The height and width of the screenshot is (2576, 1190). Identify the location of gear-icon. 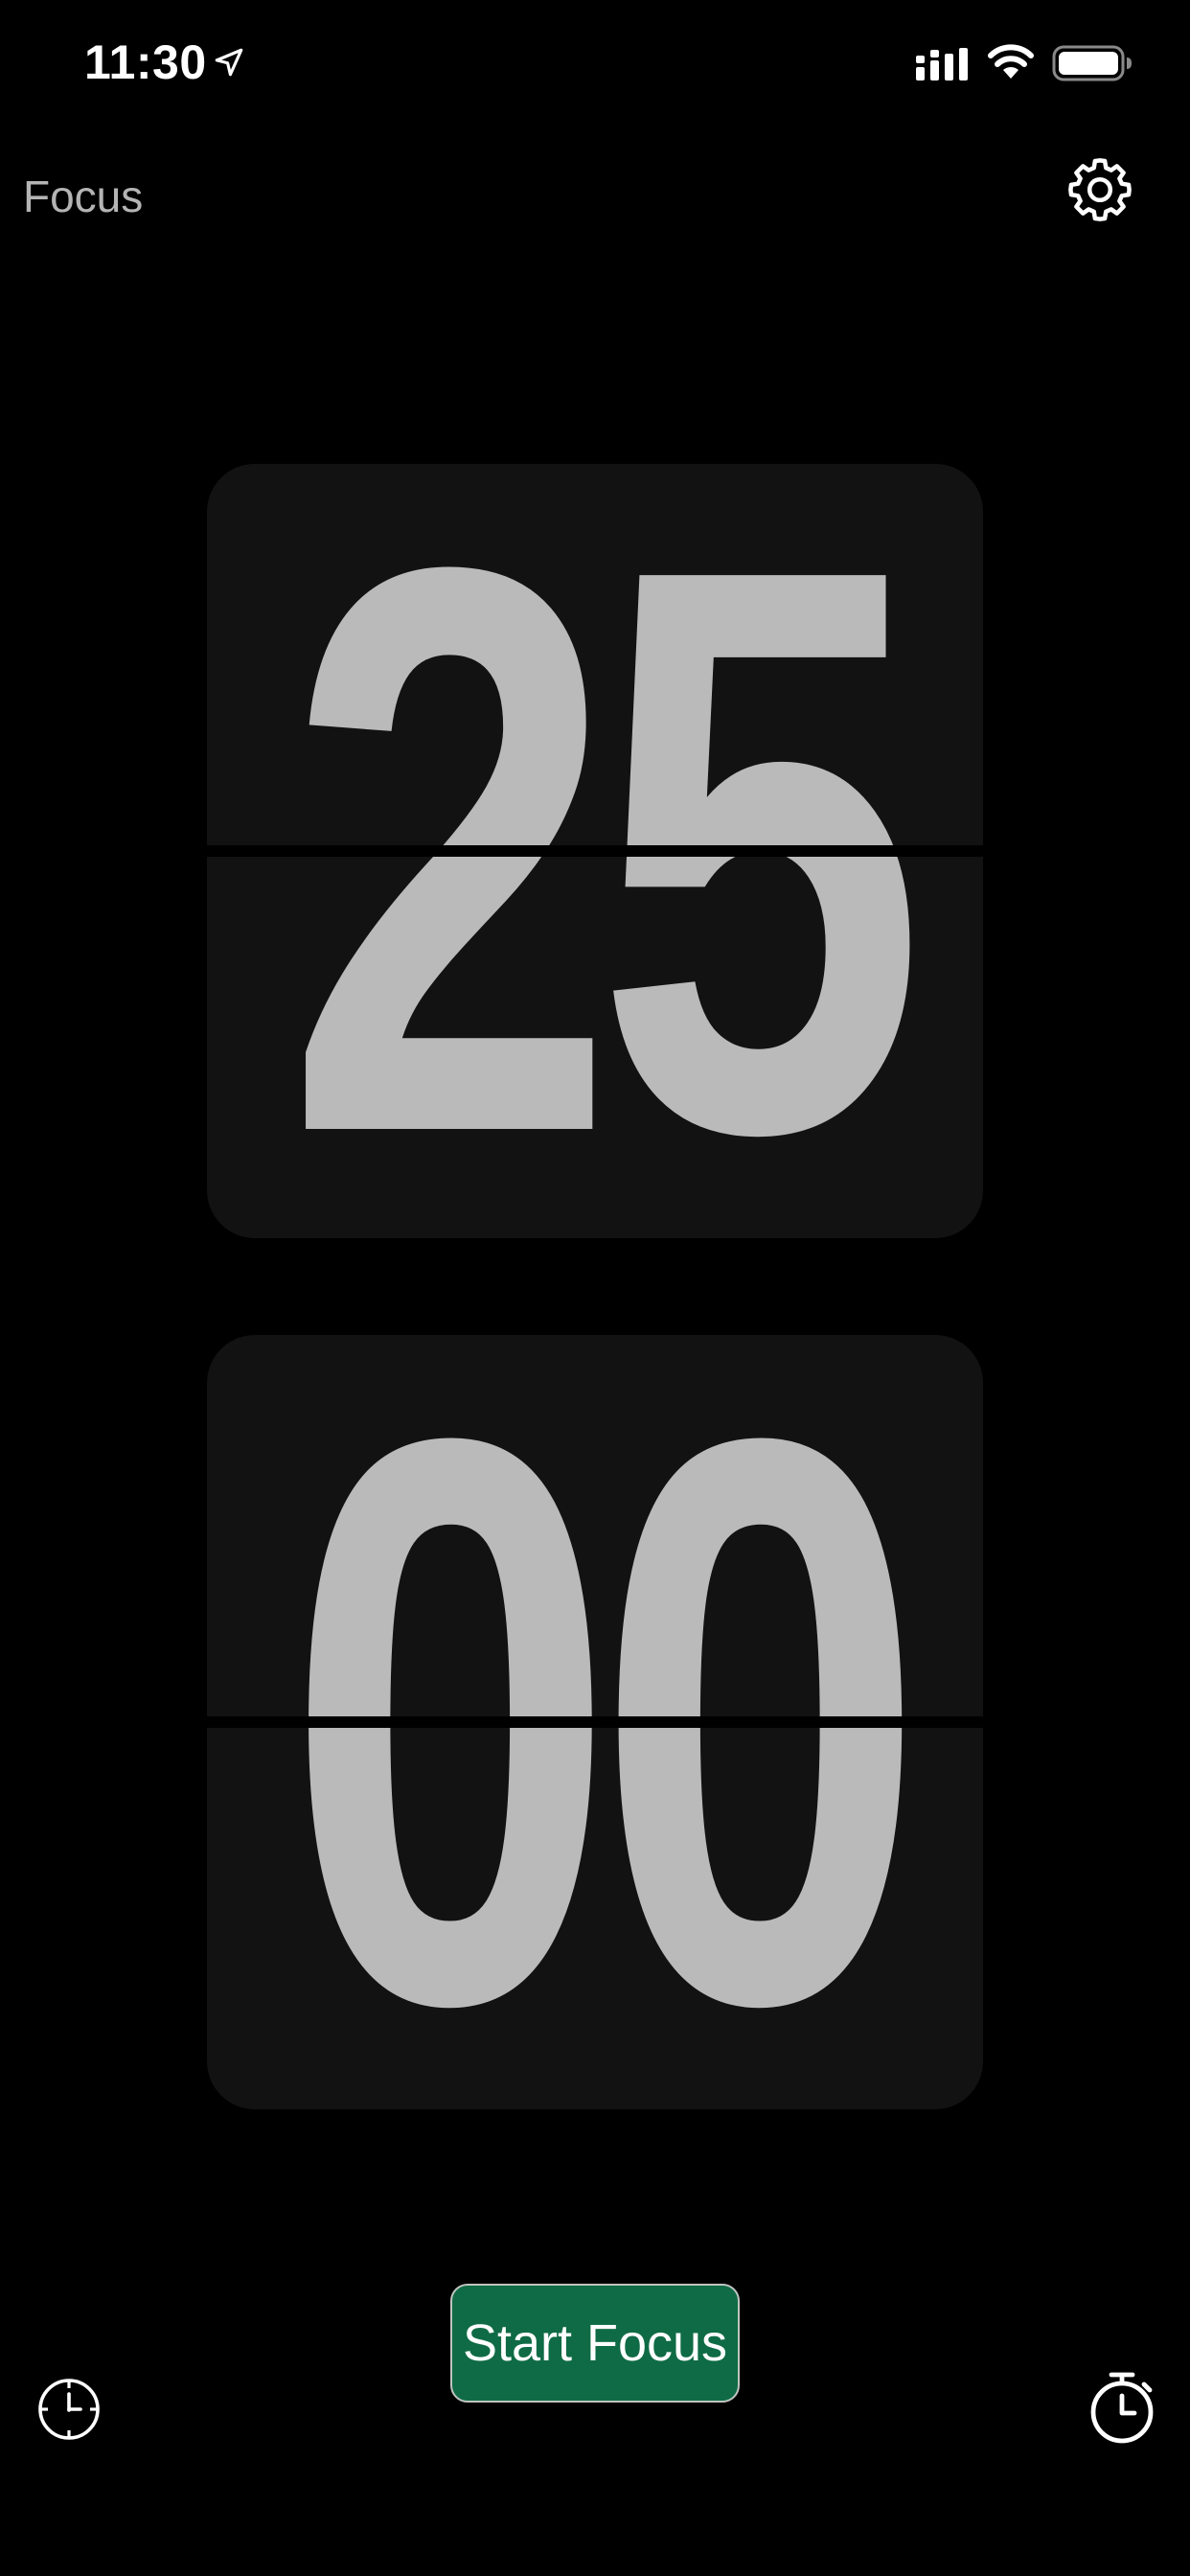
(1100, 189).